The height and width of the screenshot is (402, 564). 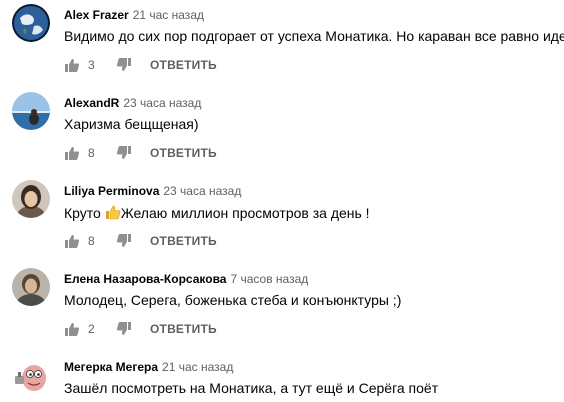 What do you see at coordinates (269, 279) in the screenshot?
I see `comment-time: 7 часов назад` at bounding box center [269, 279].